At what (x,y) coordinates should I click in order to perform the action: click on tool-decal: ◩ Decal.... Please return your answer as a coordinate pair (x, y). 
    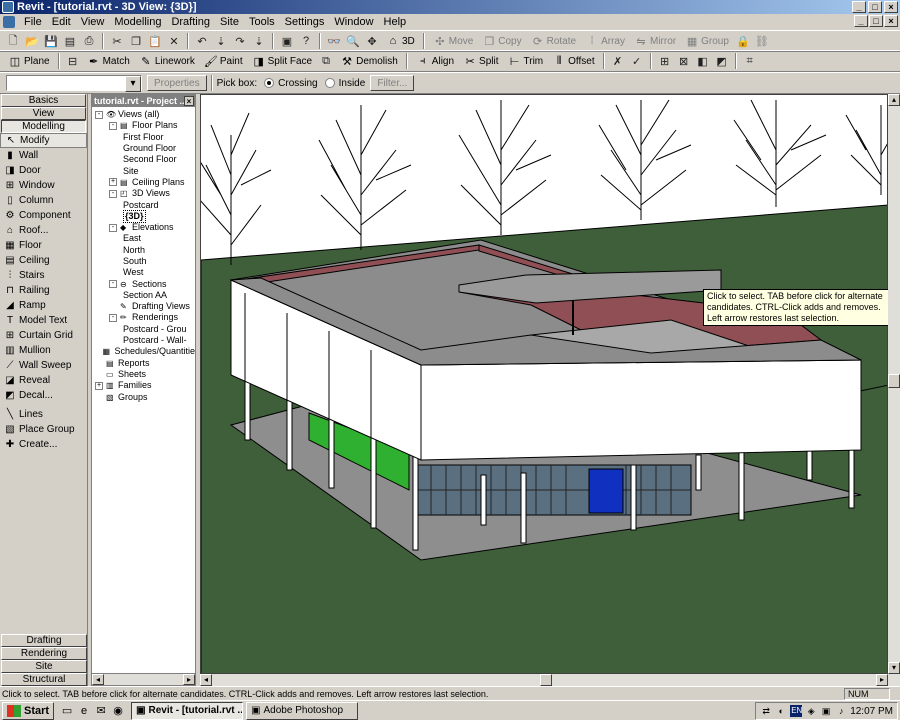
    Looking at the image, I should click on (43, 395).